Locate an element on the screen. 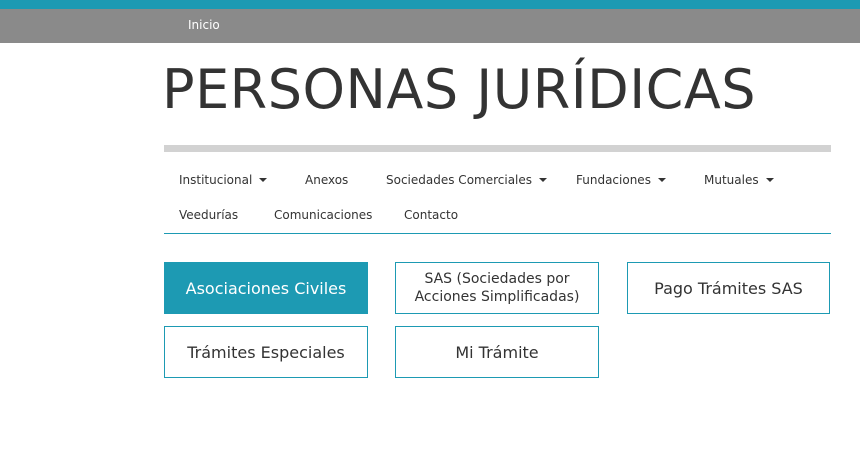 The height and width of the screenshot is (460, 860). nav-item-label: Contacto is located at coordinates (431, 215).